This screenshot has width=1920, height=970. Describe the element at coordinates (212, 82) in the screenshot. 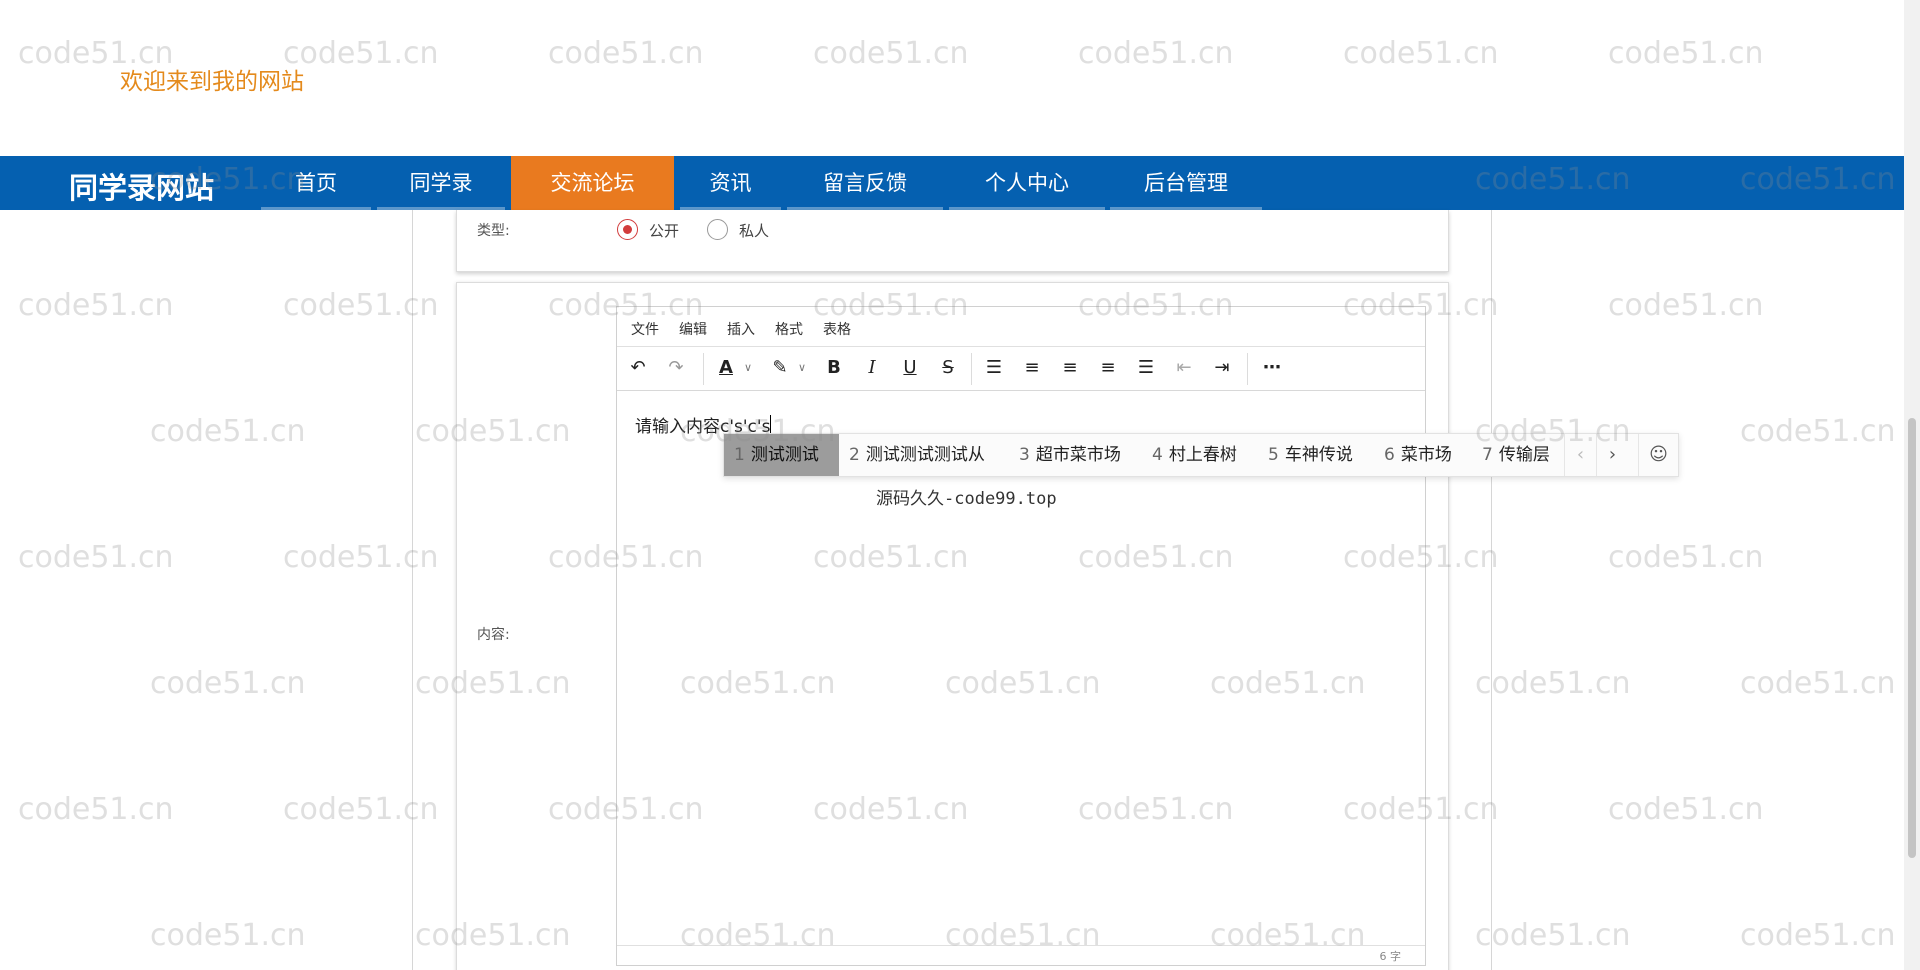

I see `welcome-text: 欢迎来到我的网站` at that location.